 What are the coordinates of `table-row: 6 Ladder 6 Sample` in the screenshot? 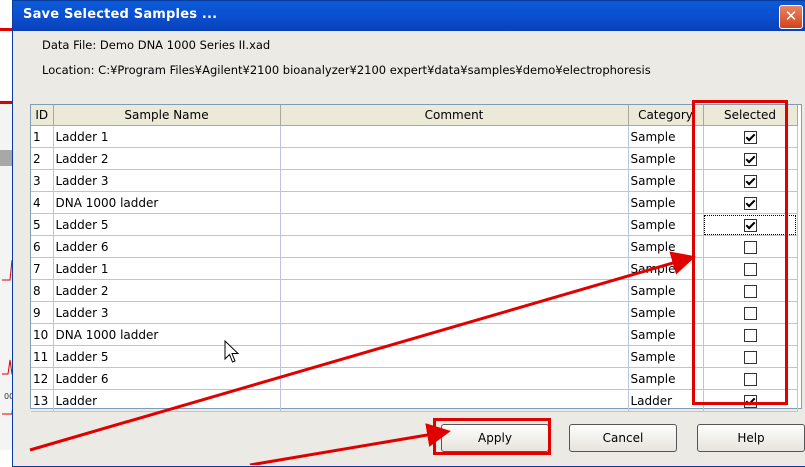 It's located at (414, 246).